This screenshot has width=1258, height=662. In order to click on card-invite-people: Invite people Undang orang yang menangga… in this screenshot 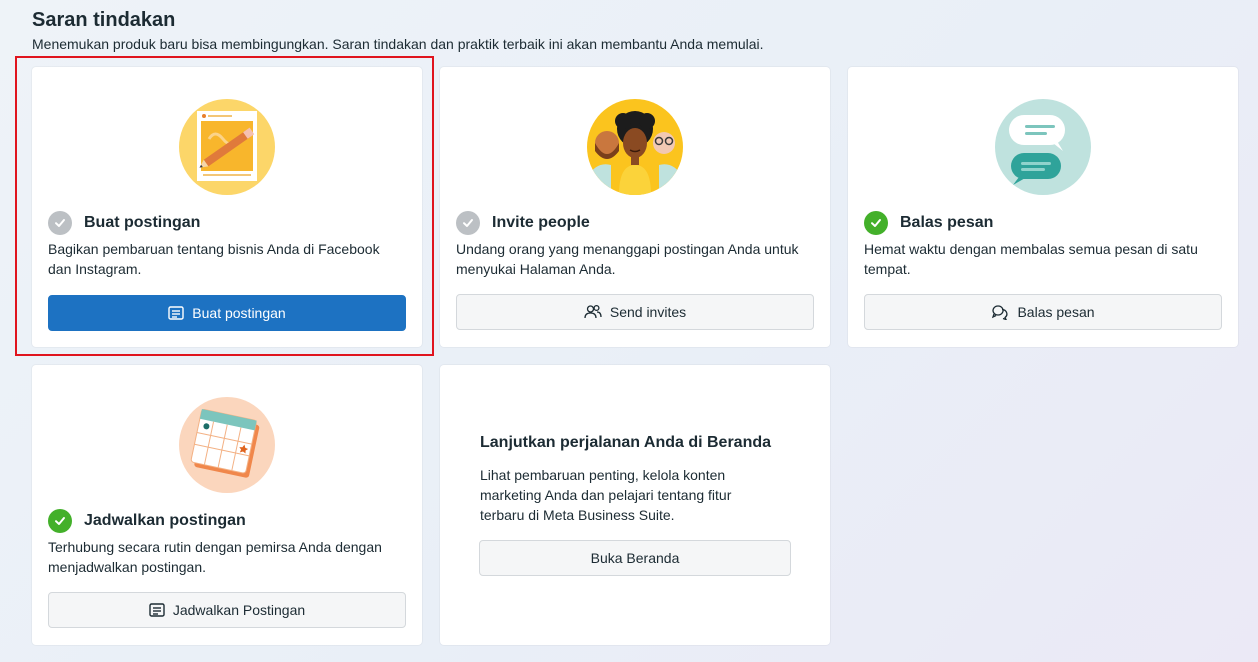, I will do `click(635, 207)`.